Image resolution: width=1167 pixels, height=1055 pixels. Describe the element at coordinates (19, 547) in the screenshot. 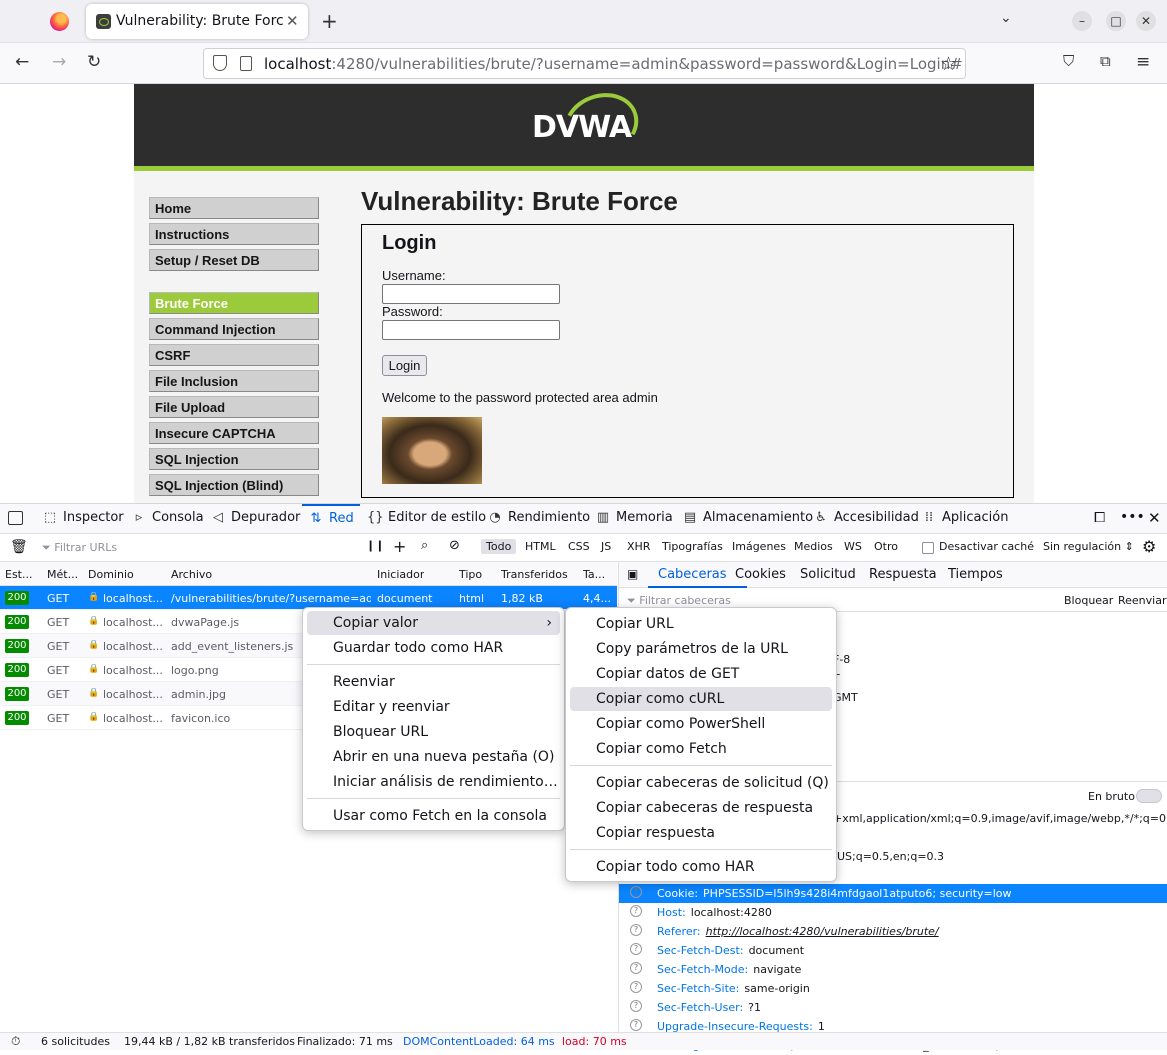

I see `trash-icon: 🗑` at that location.